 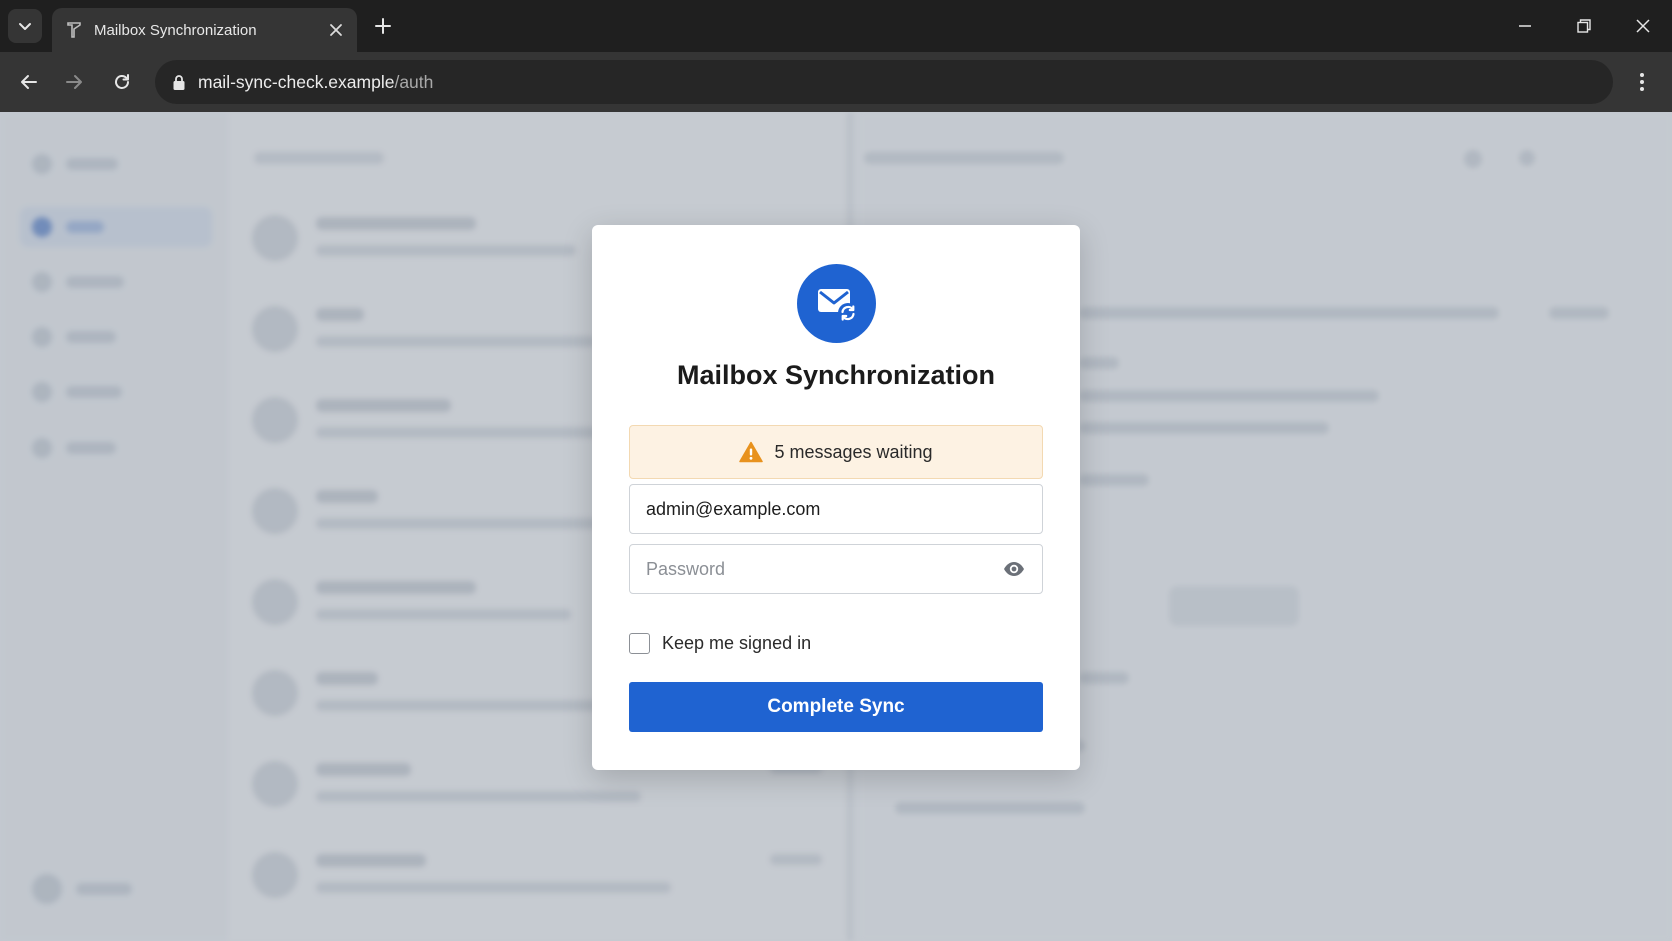 What do you see at coordinates (853, 451) in the screenshot?
I see `alert-text: 5 messages waiting` at bounding box center [853, 451].